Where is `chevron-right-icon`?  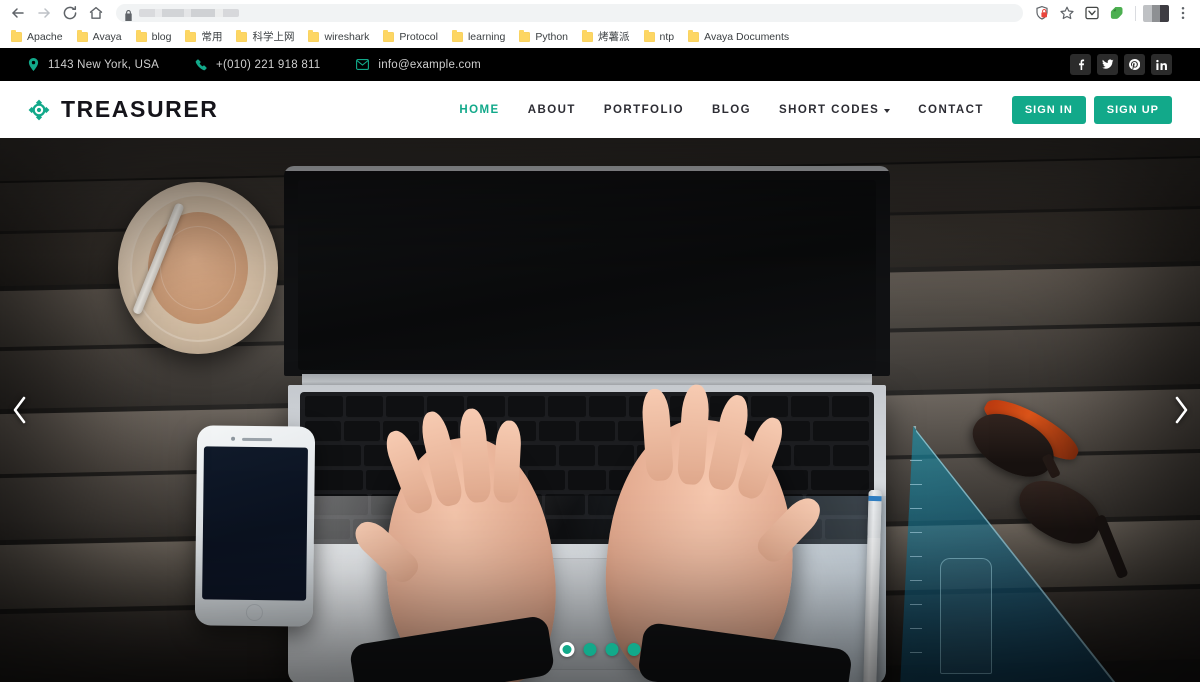
chevron-right-icon is located at coordinates (1181, 410).